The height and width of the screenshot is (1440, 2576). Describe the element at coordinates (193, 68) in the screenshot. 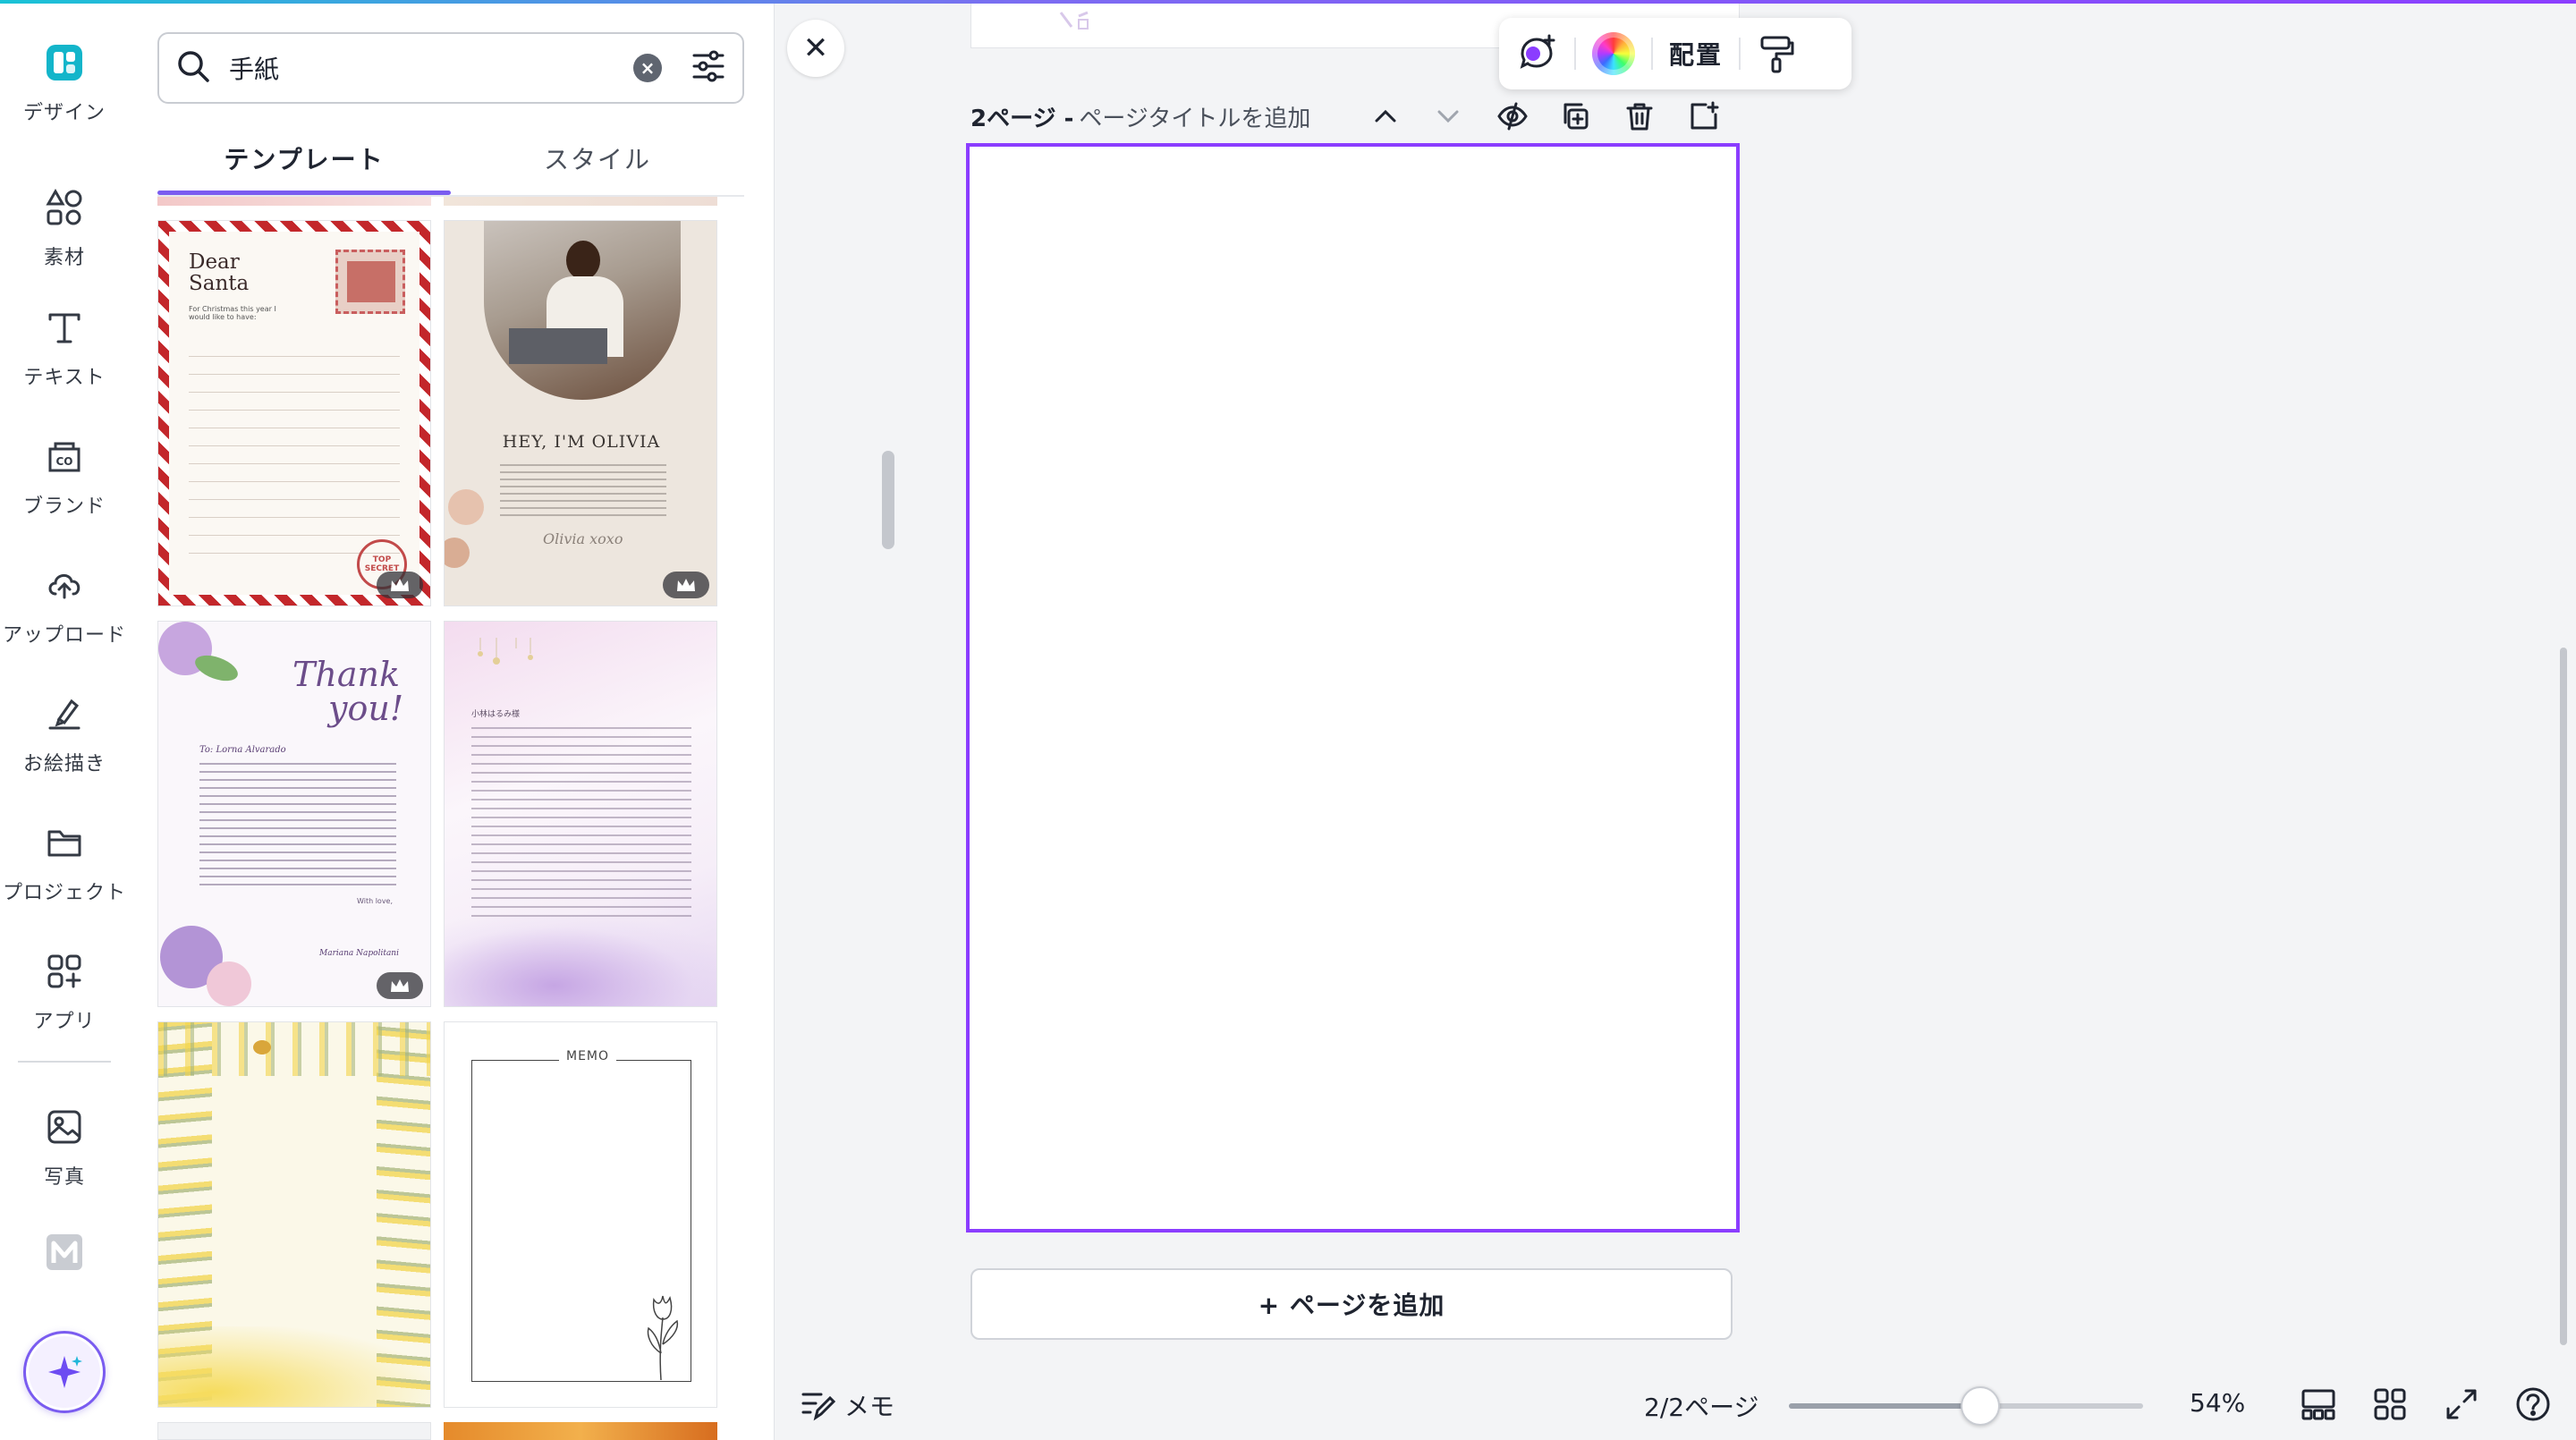

I see `search-icon` at that location.